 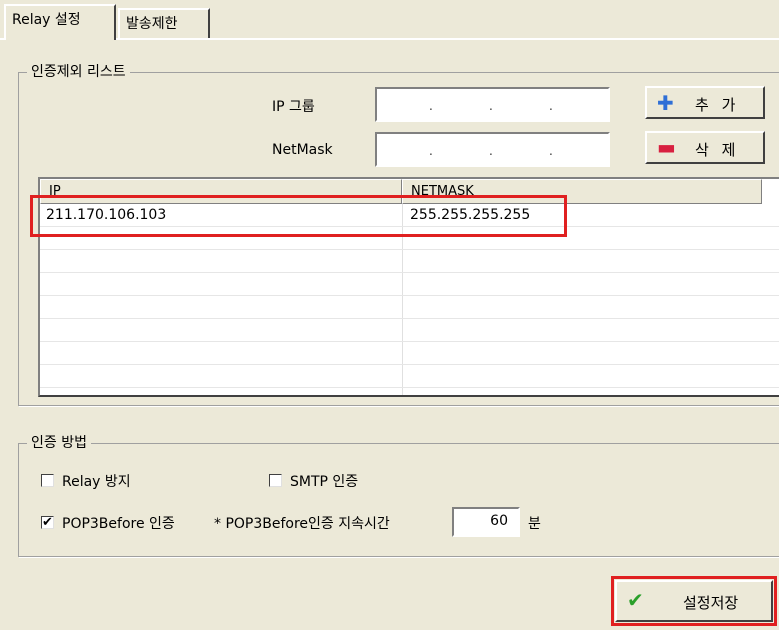 What do you see at coordinates (486, 522) in the screenshot?
I see `duration-input: 60` at bounding box center [486, 522].